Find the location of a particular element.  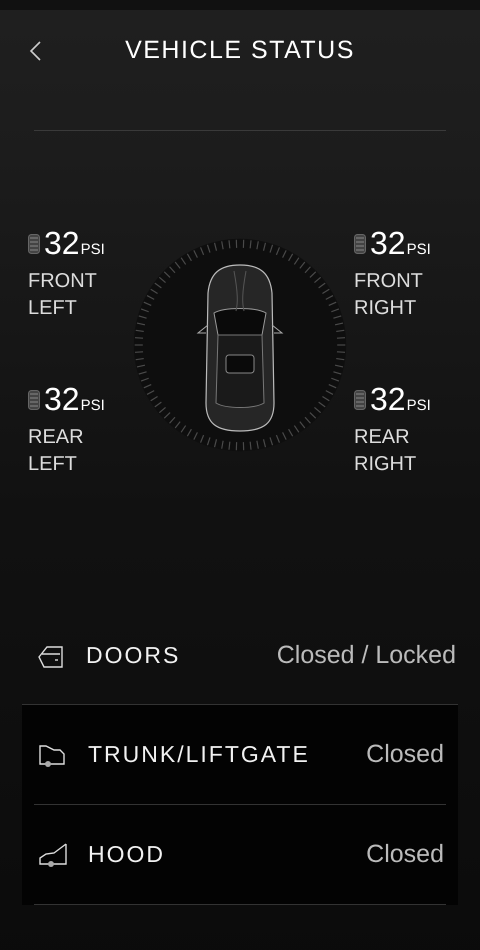

tire-position-label: FRONT RIGHT is located at coordinates (388, 295).